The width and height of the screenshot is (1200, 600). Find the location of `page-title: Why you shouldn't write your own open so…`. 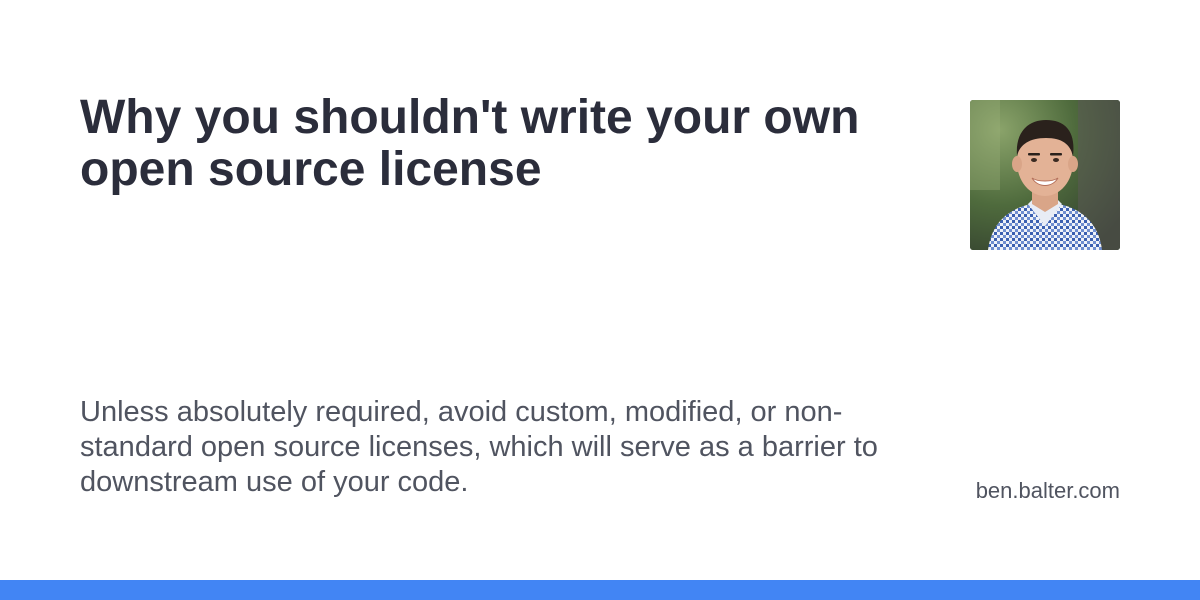

page-title: Why you shouldn't write your own open so… is located at coordinates (470, 143).